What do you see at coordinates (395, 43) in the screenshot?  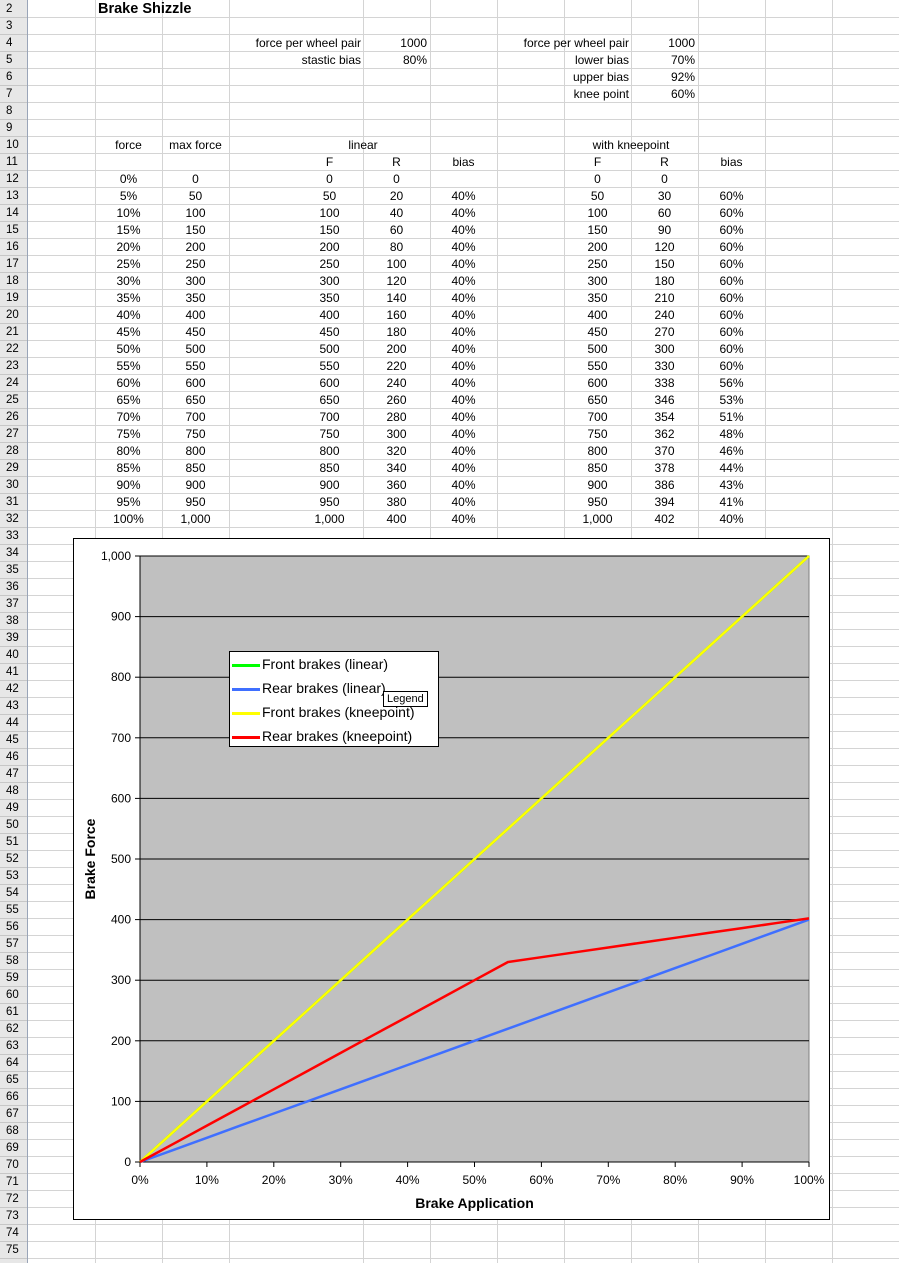 I see `param-value: 1000` at bounding box center [395, 43].